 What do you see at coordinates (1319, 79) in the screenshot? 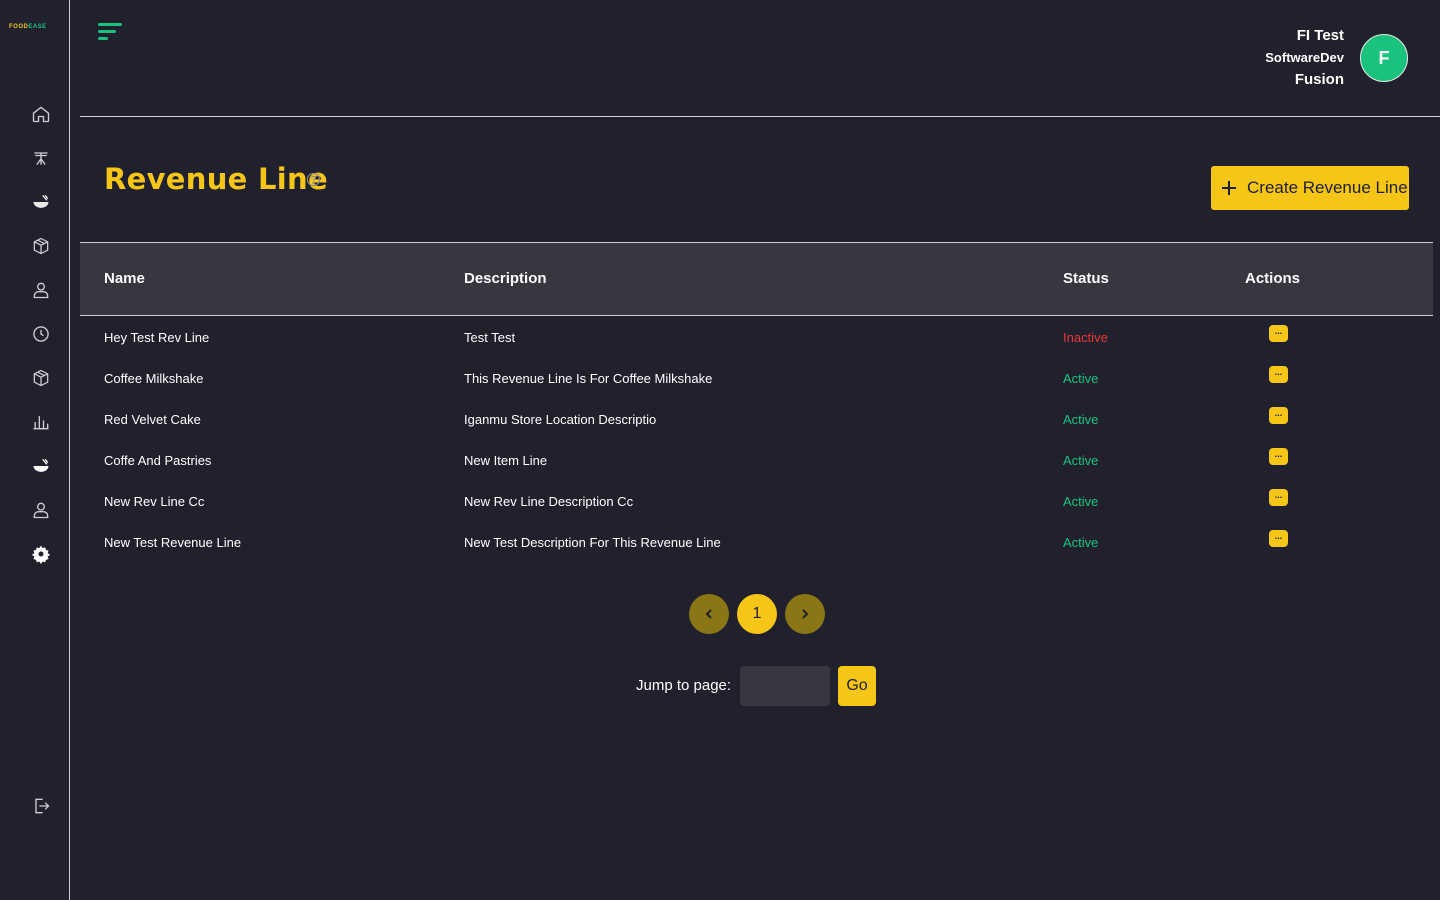
I see `user-branch: Fusion` at bounding box center [1319, 79].